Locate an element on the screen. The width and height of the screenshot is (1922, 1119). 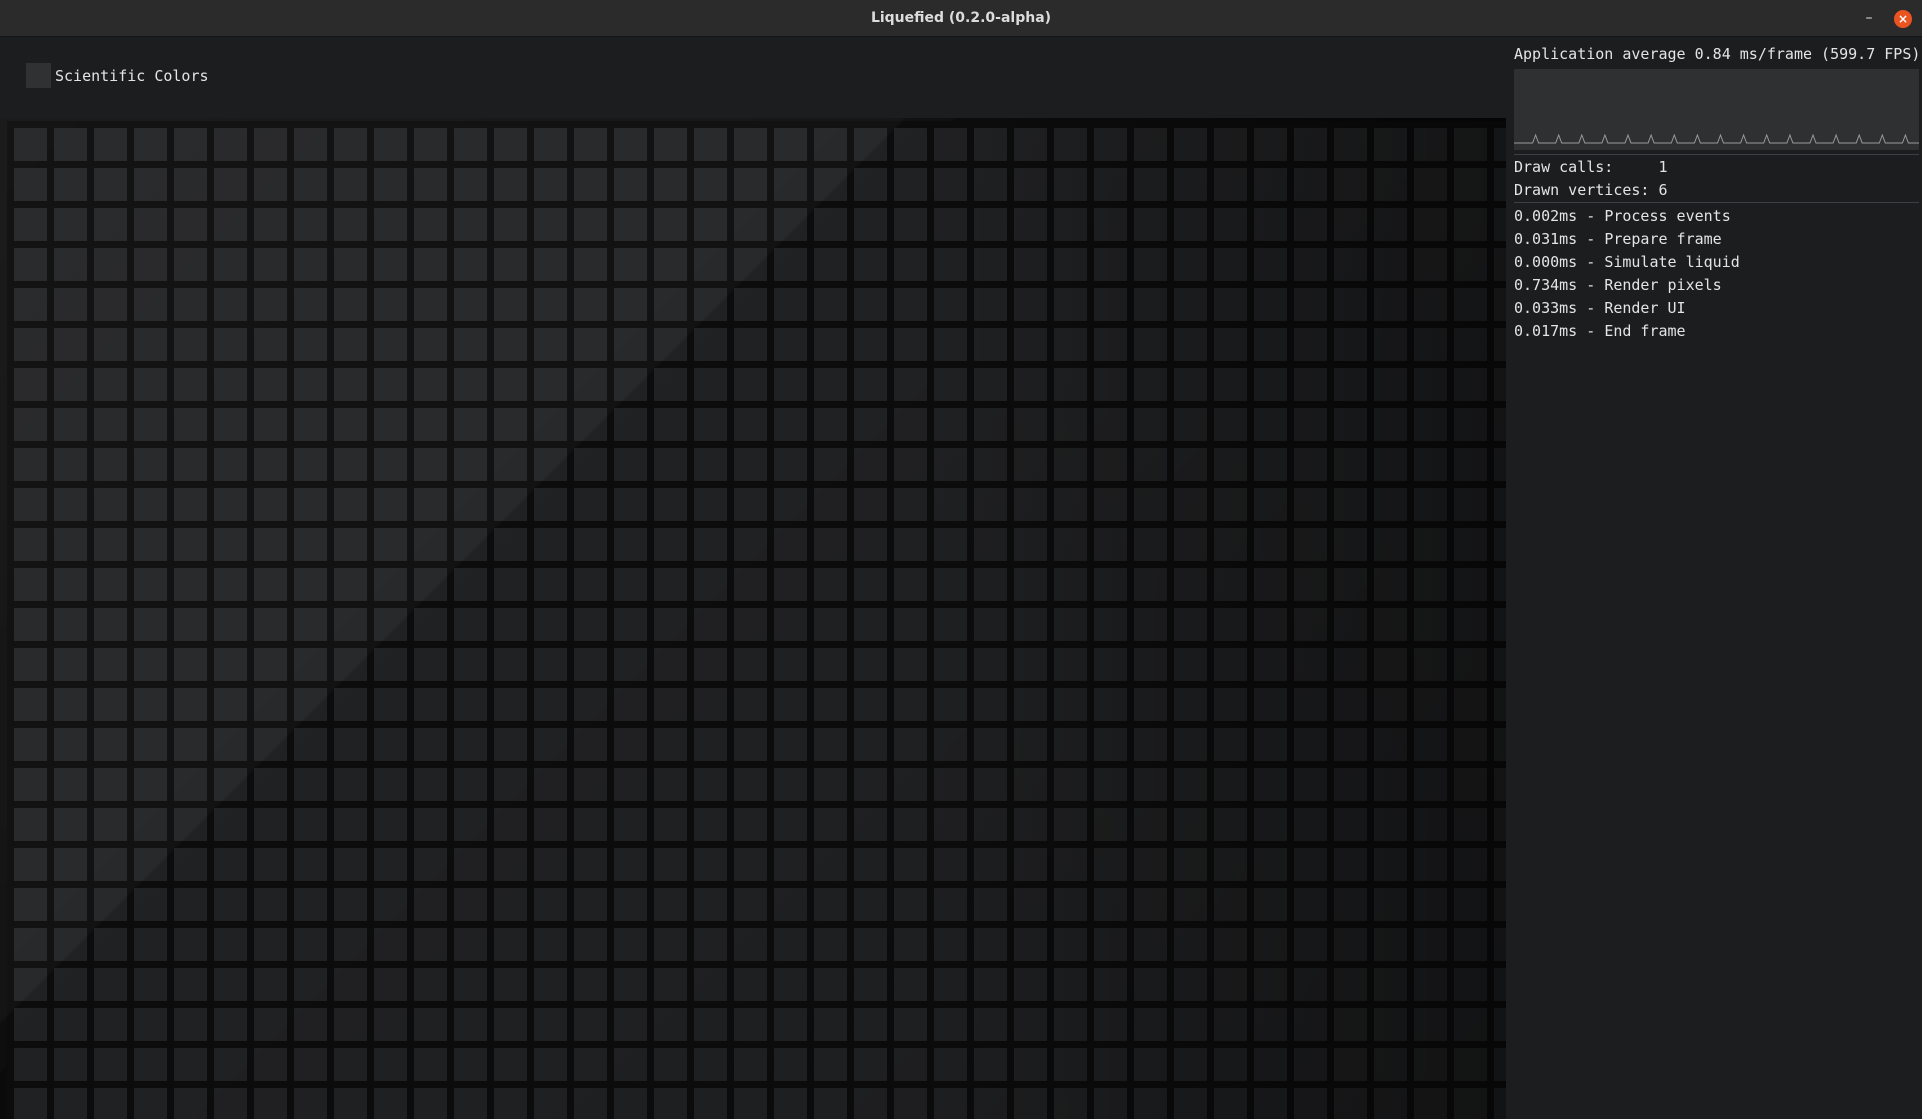
frame-time-graph is located at coordinates (1716, 109).